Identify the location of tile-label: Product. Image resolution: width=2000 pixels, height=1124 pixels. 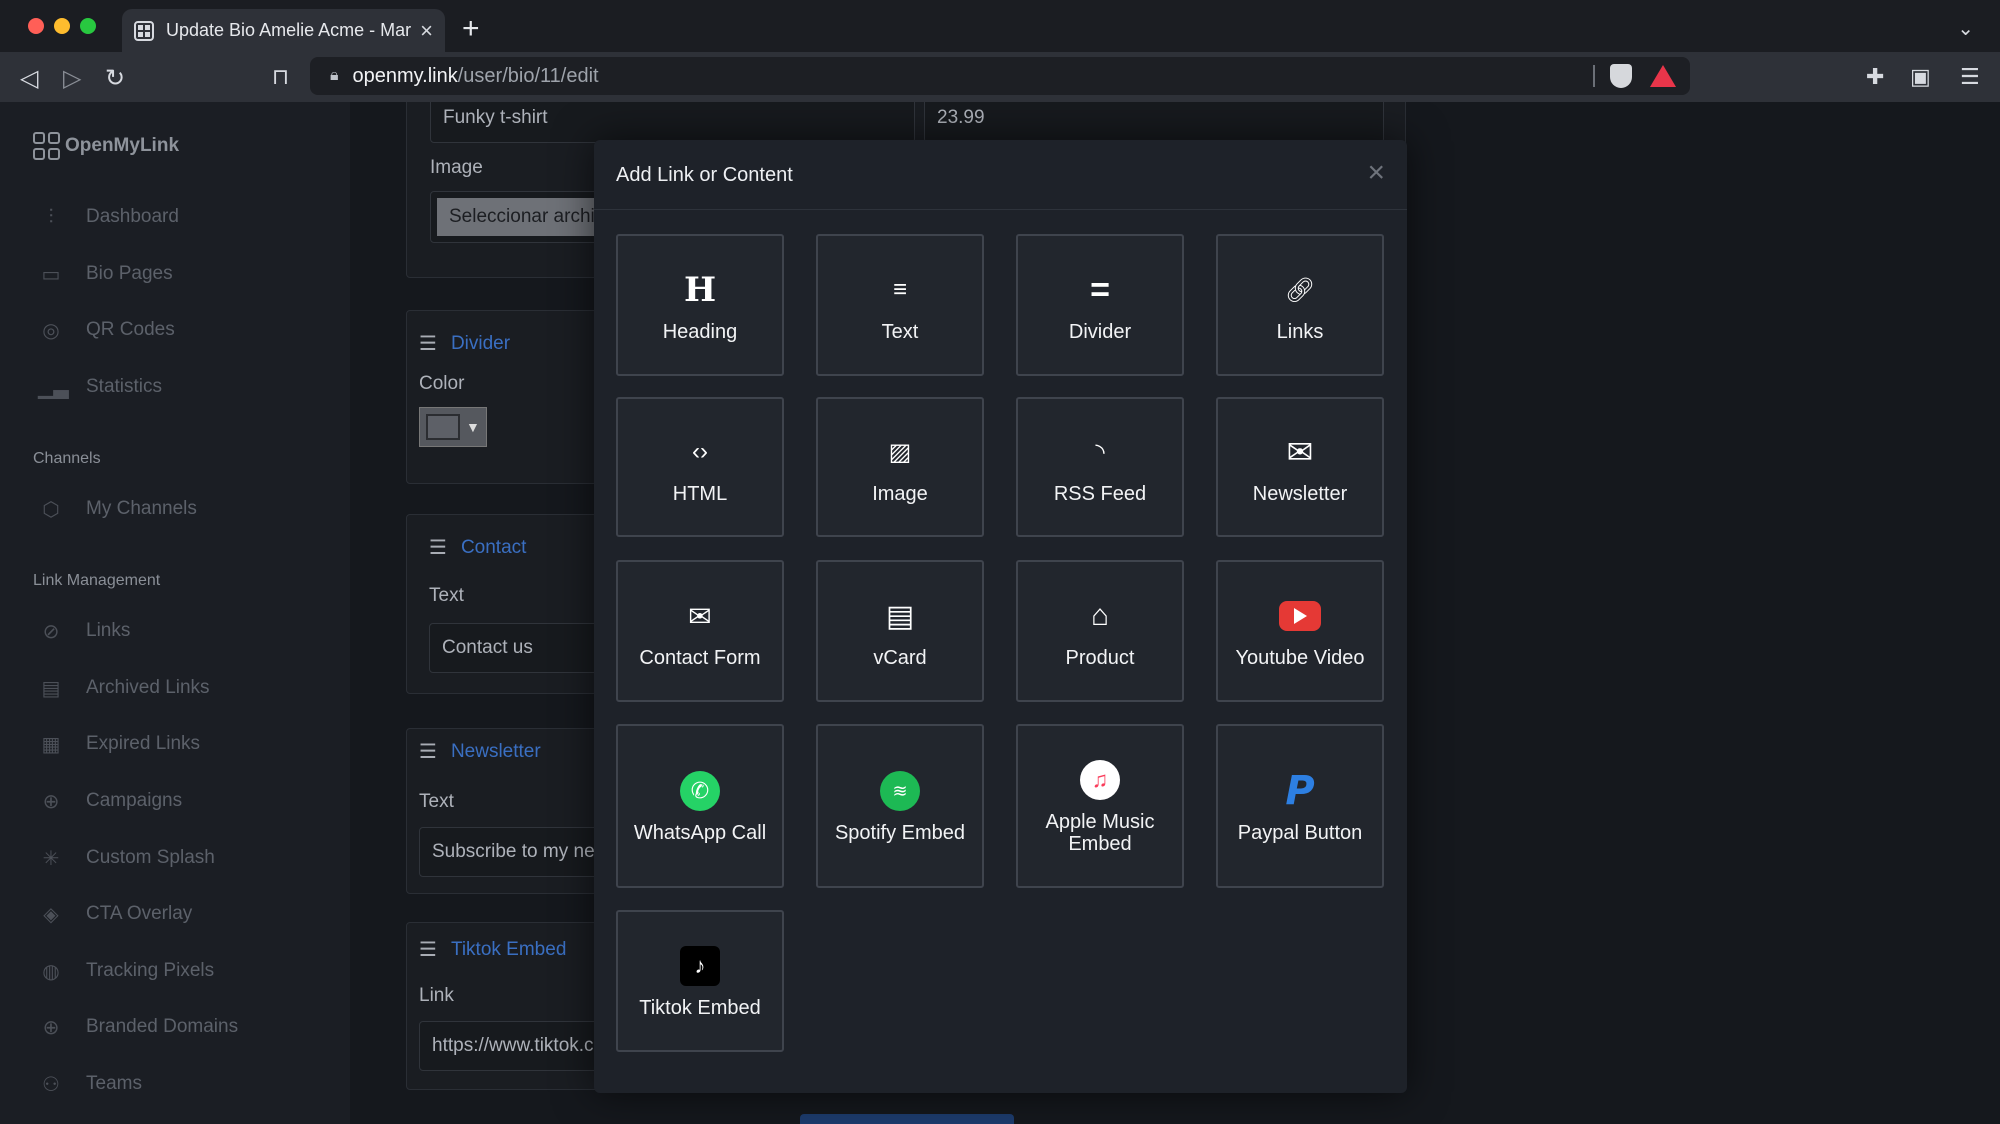
(1100, 658).